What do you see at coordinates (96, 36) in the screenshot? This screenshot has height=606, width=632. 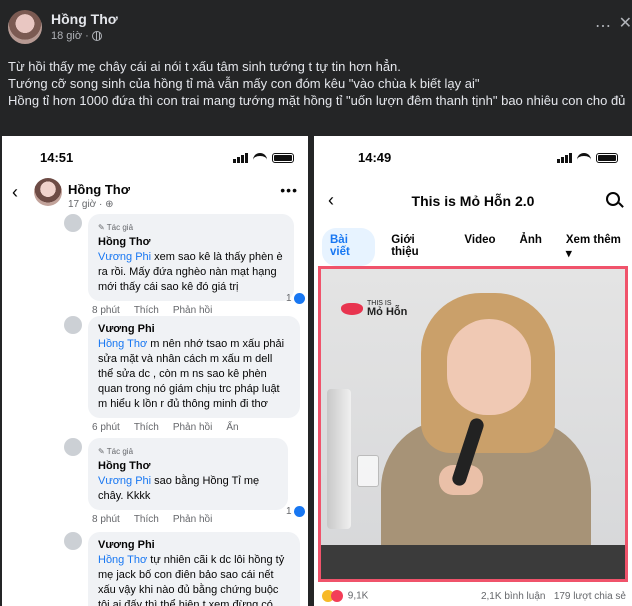 I see `globe-icon` at bounding box center [96, 36].